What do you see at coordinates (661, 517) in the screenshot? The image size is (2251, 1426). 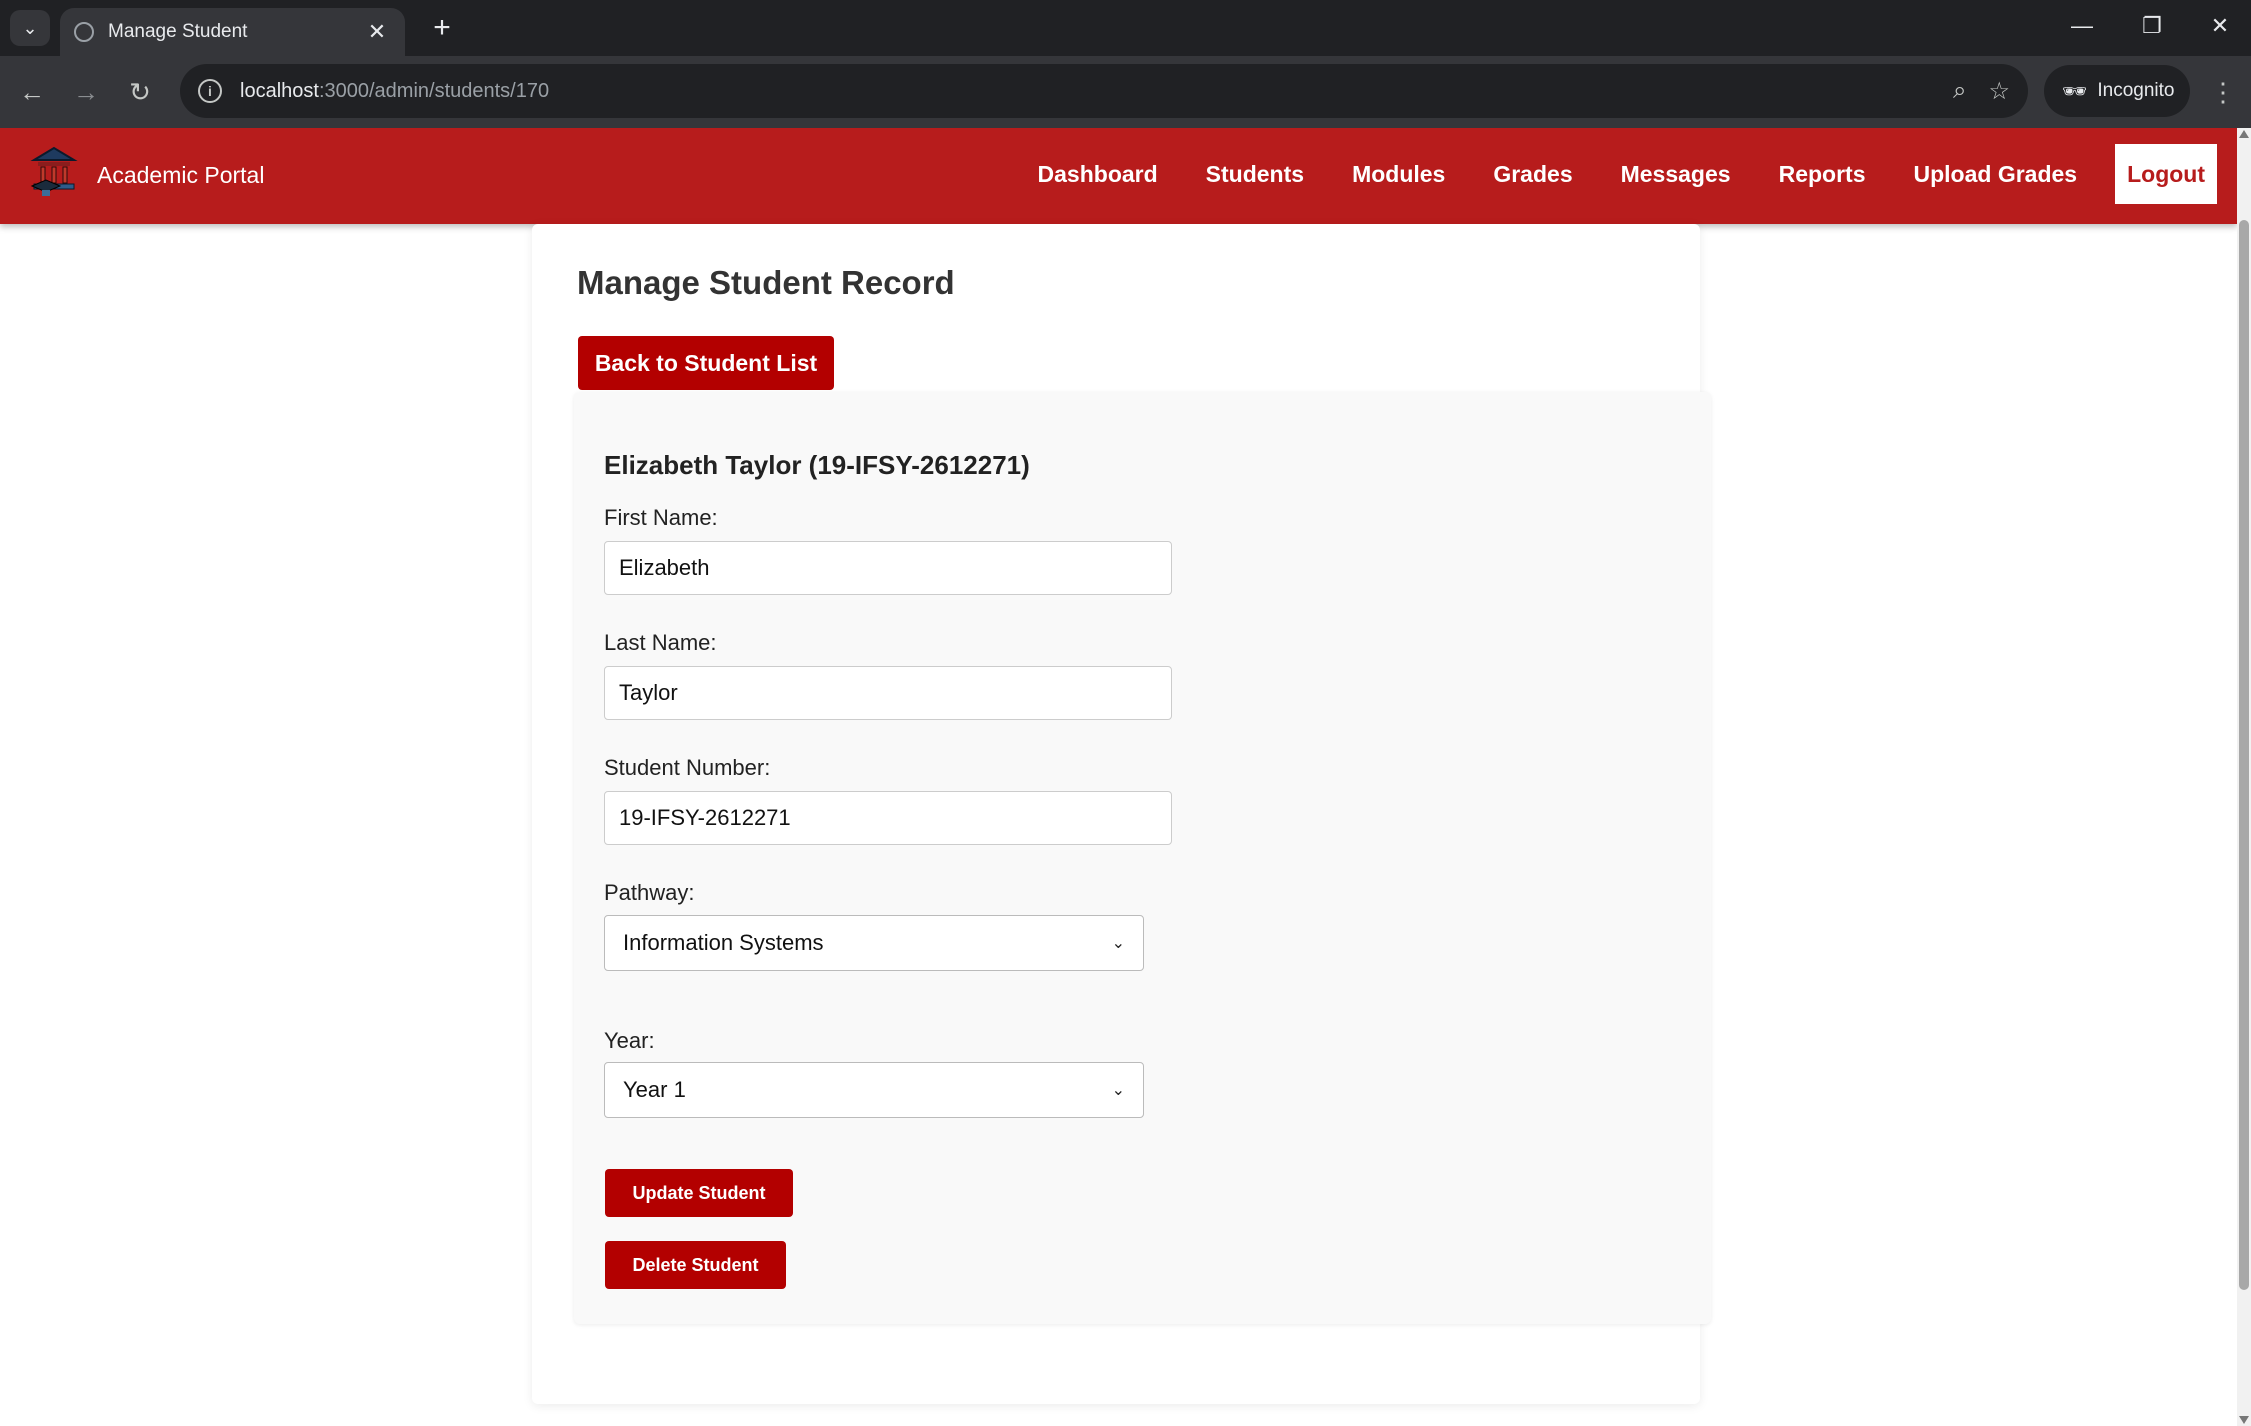 I see `first-name-label: First Name:` at bounding box center [661, 517].